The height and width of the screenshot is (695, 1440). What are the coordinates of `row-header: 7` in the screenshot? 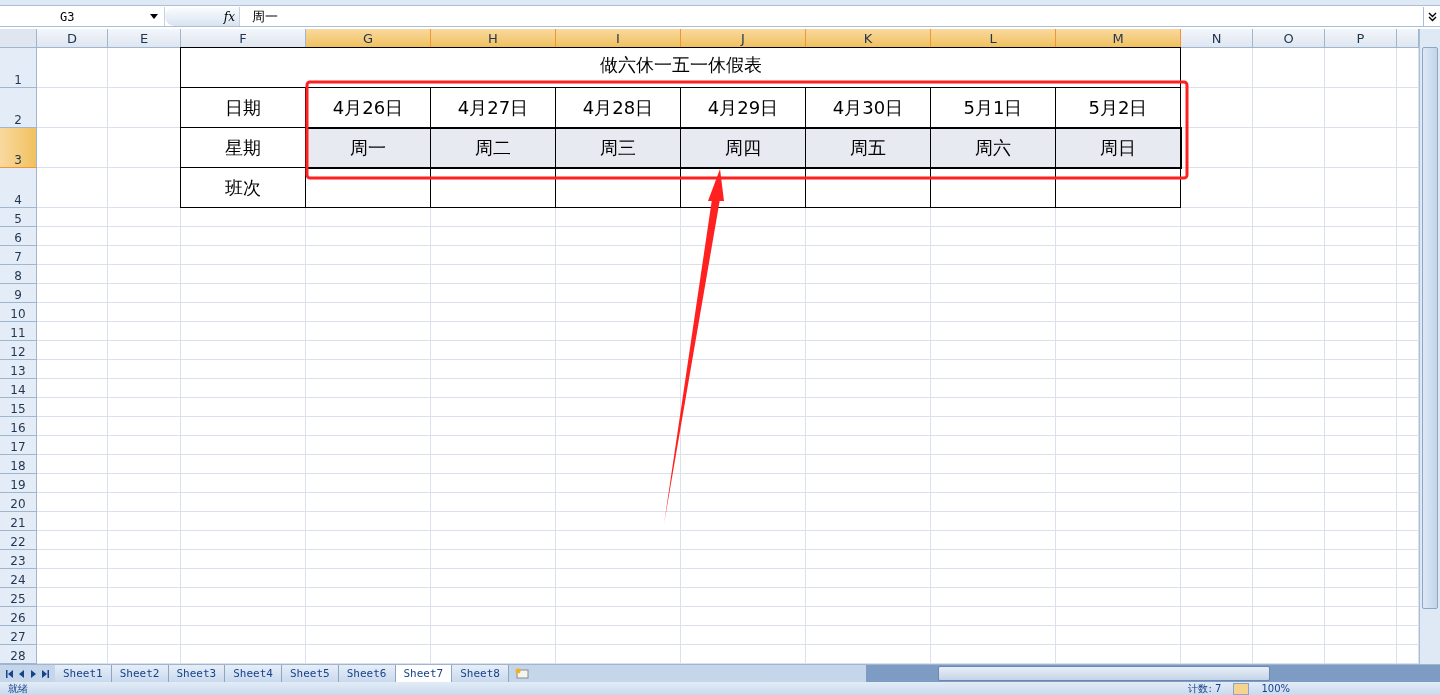 It's located at (18, 255).